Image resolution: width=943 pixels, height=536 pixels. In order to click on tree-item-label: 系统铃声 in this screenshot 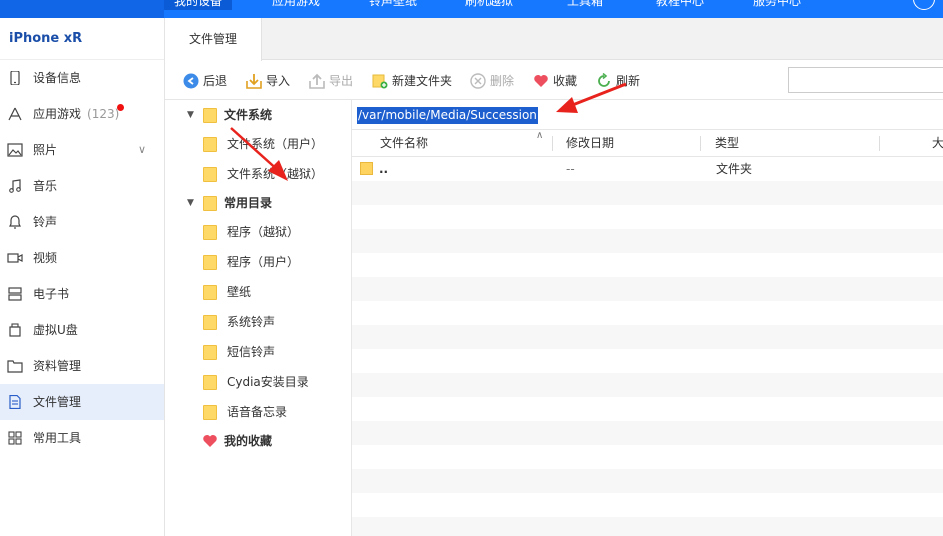, I will do `click(251, 322)`.